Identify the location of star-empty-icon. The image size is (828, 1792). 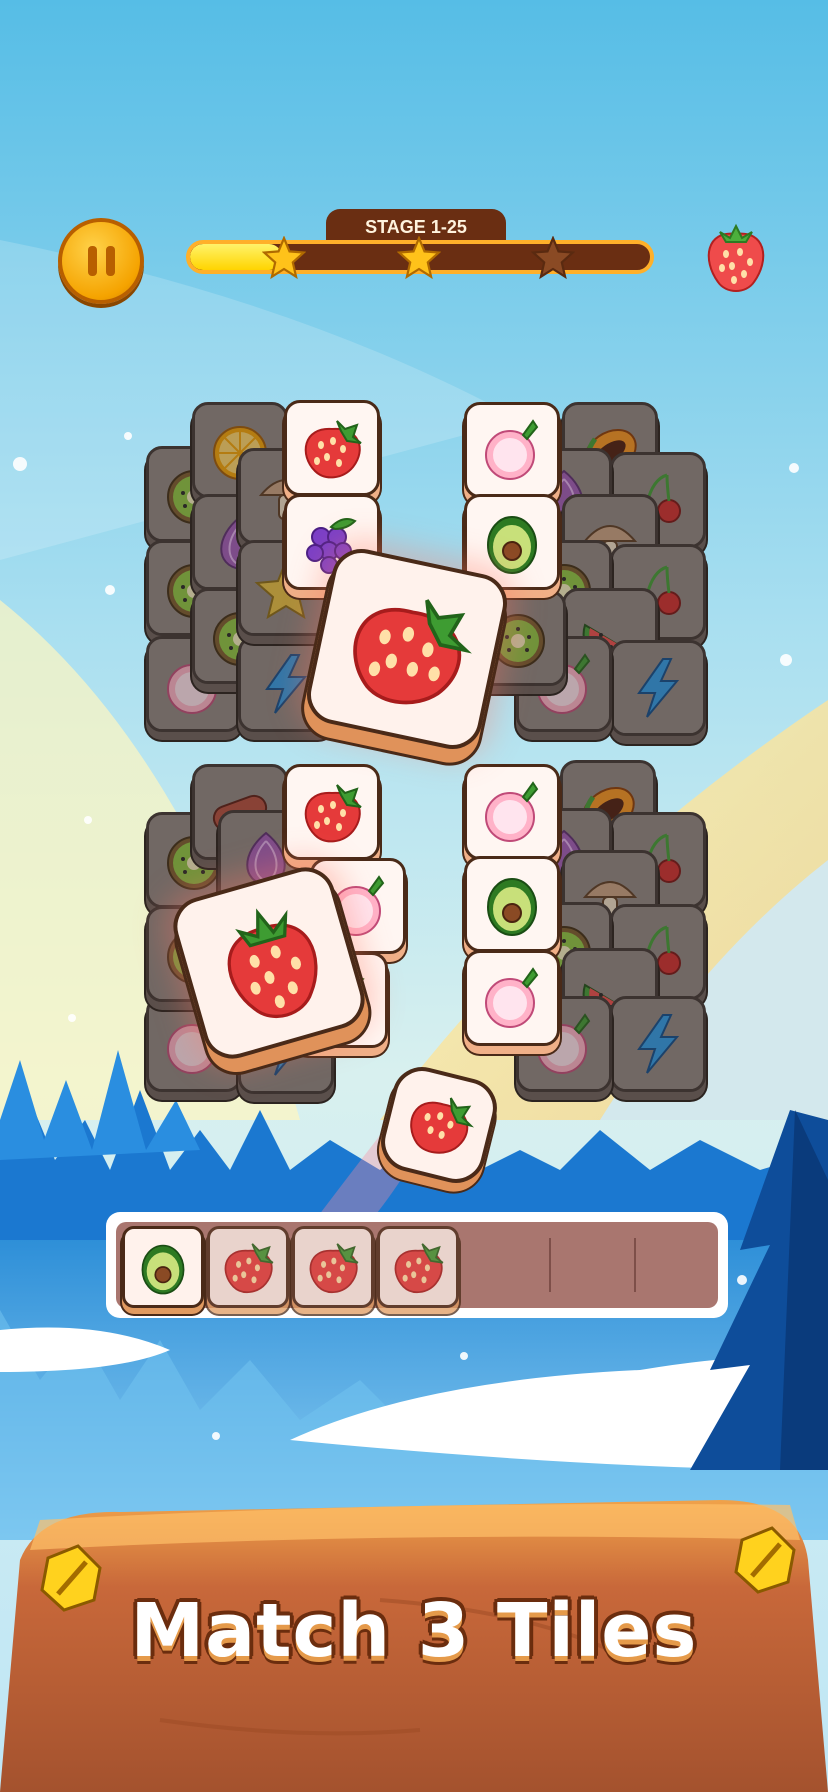
(553, 258).